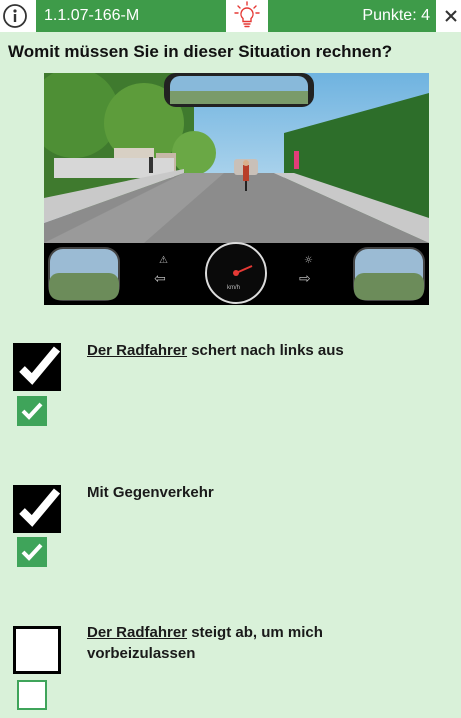  What do you see at coordinates (150, 492) in the screenshot?
I see `answer-text: Mit Gegenverkehr` at bounding box center [150, 492].